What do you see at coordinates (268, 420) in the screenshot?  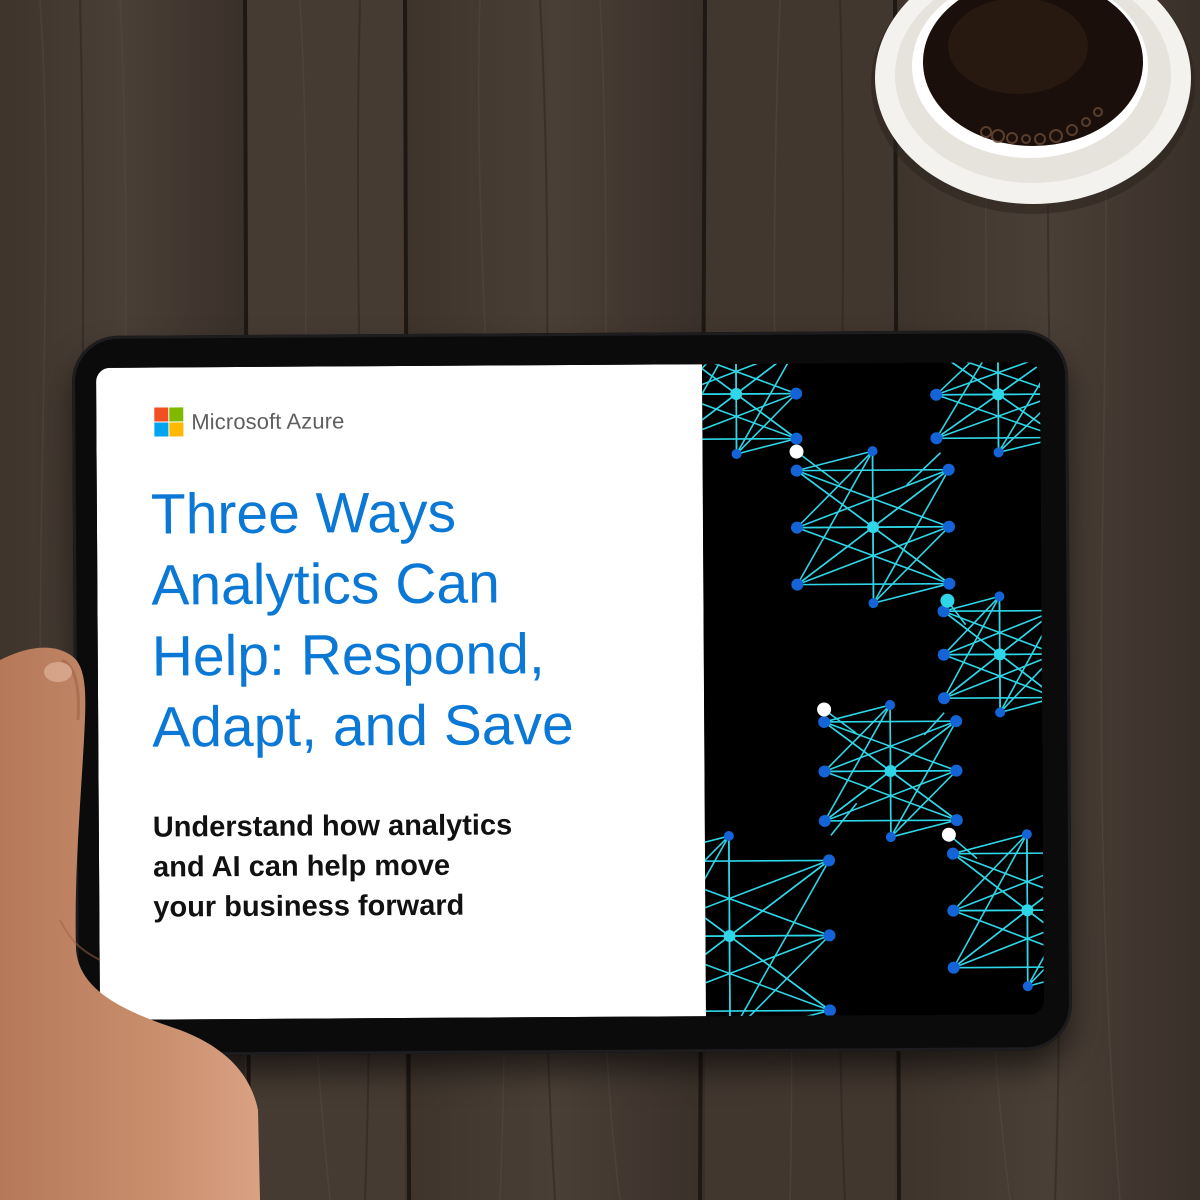 I see `brand-name: Microsoft Azure` at bounding box center [268, 420].